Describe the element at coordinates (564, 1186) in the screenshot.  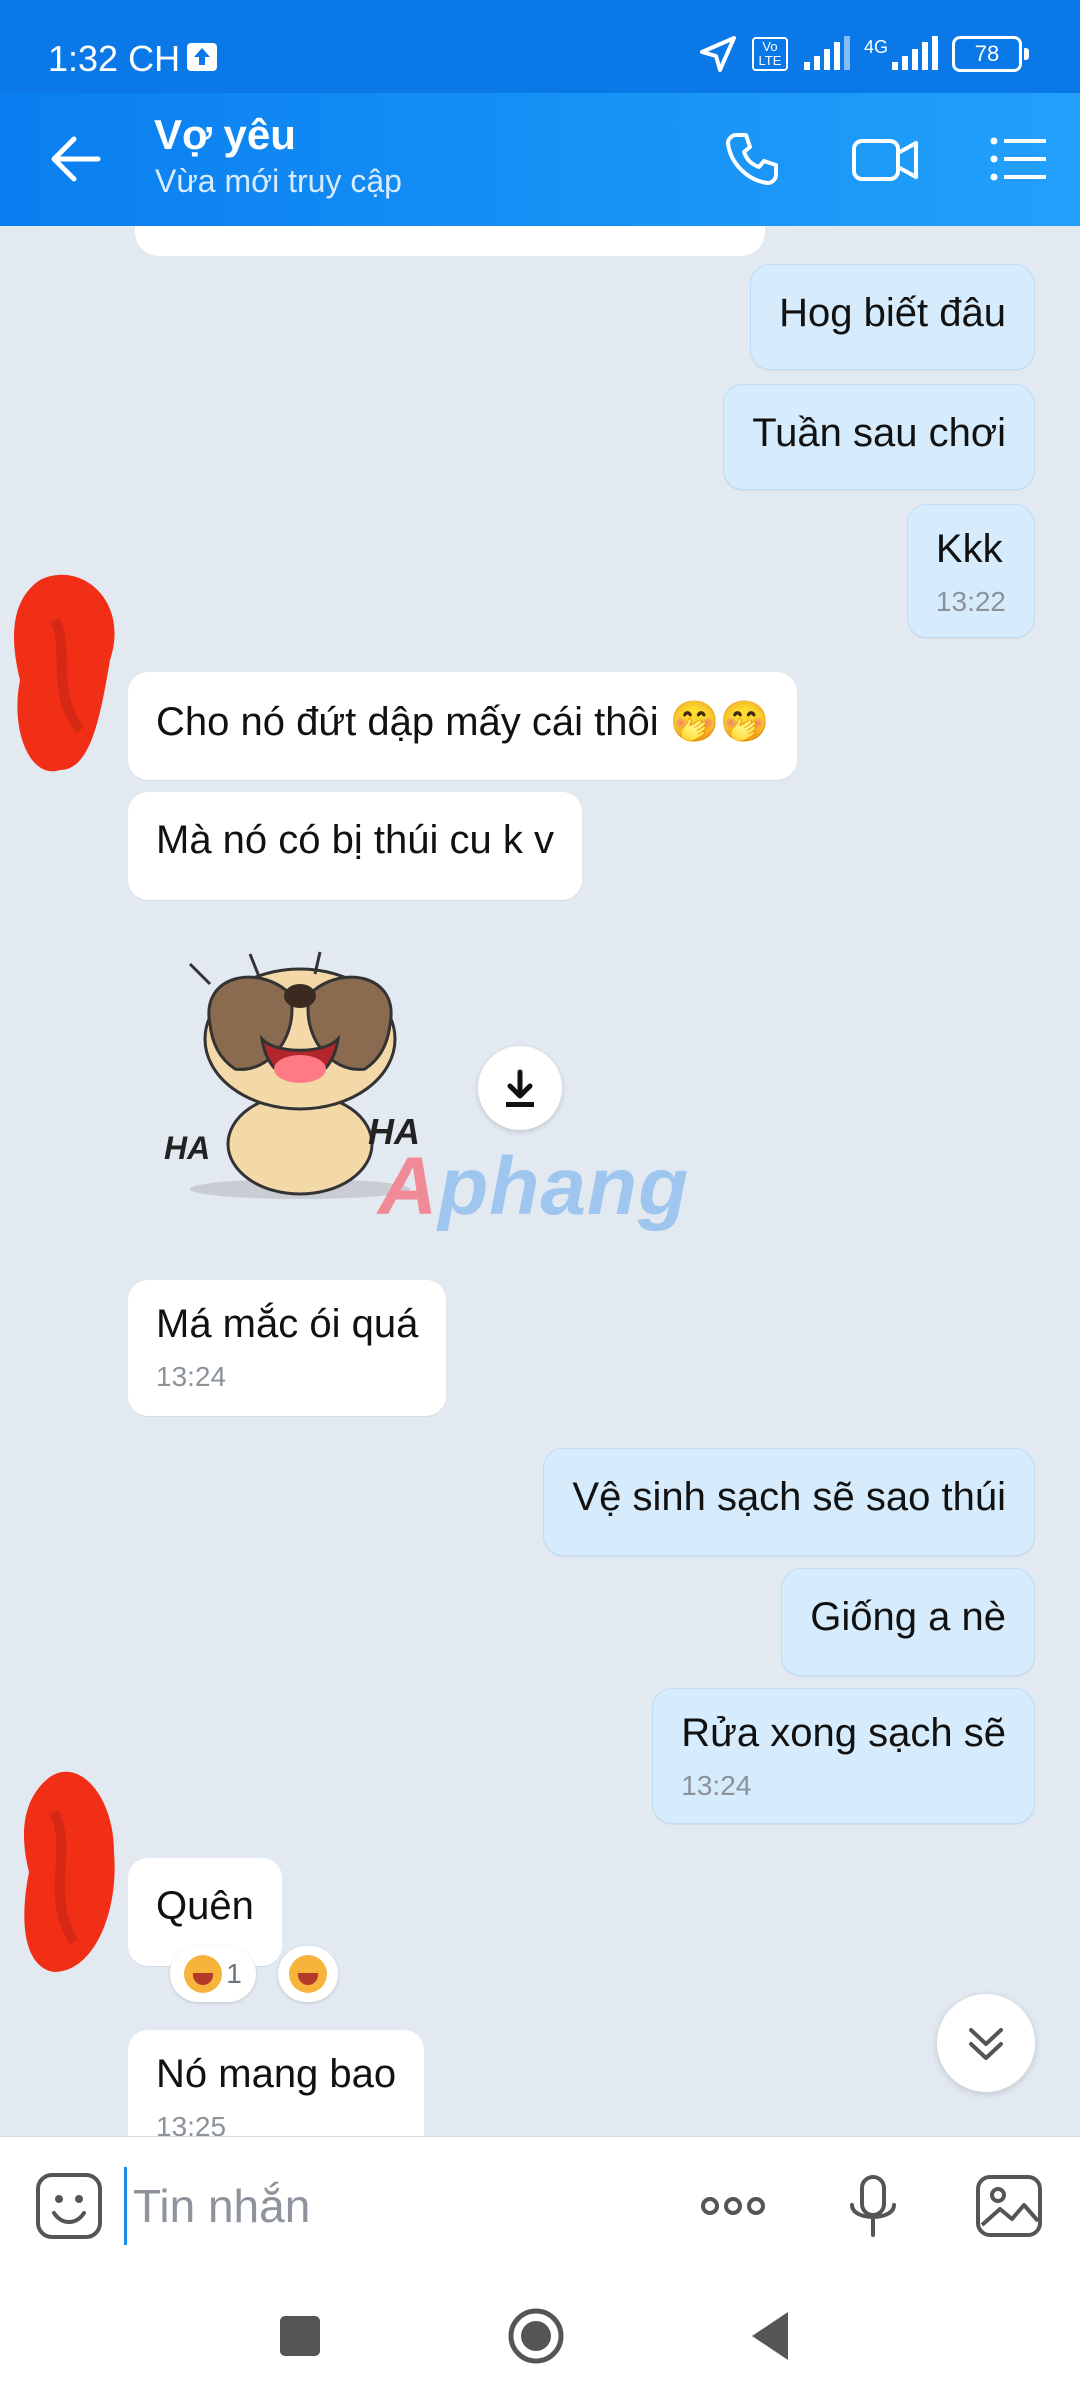
I see `watermark-text: phang` at that location.